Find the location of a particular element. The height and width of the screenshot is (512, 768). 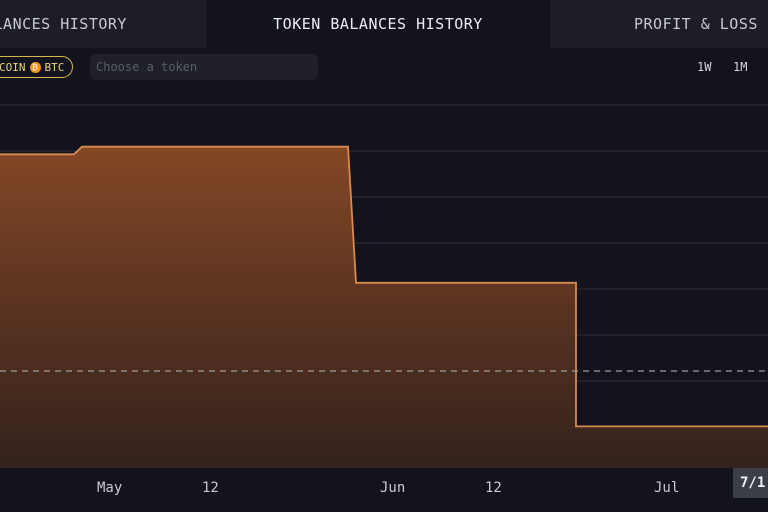

token-search-input is located at coordinates (204, 67).